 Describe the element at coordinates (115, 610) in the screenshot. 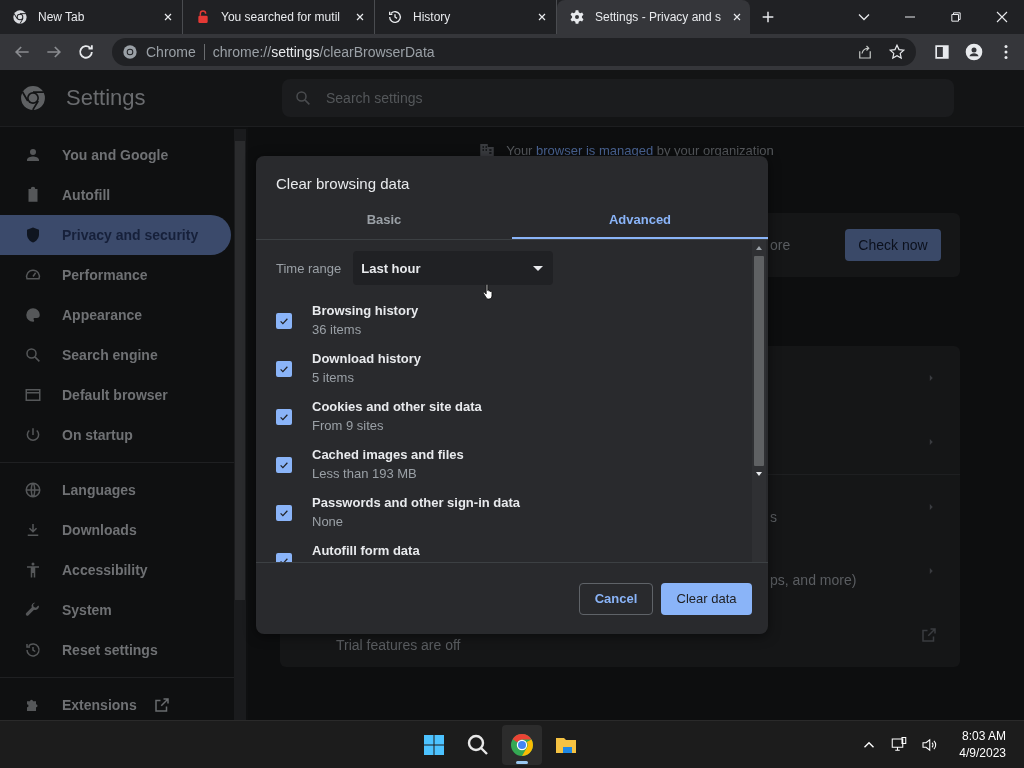

I see `sidebar-item: System` at that location.